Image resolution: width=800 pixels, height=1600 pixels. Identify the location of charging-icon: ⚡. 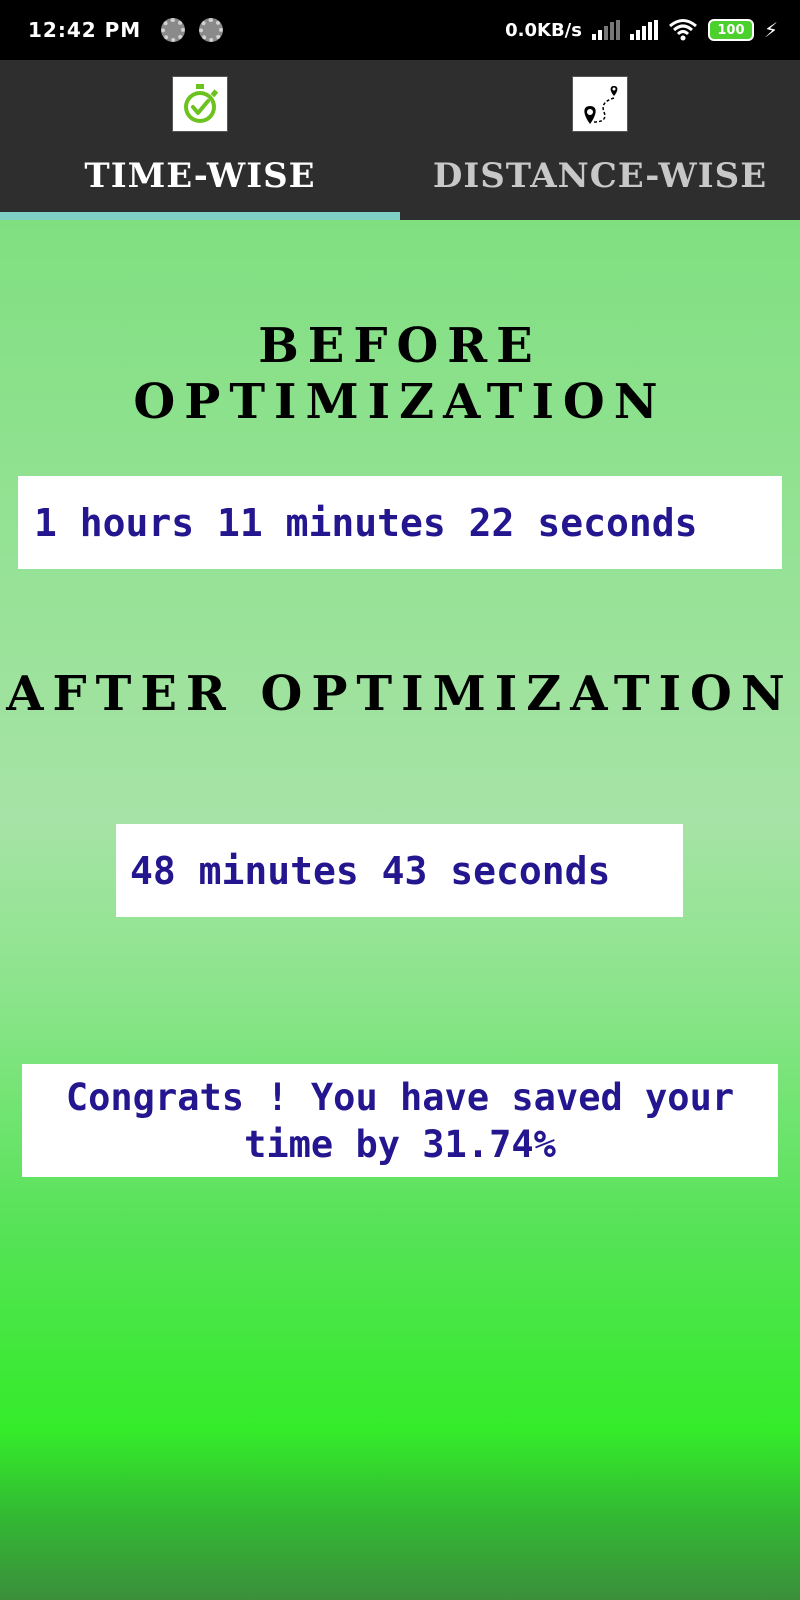
(770, 30).